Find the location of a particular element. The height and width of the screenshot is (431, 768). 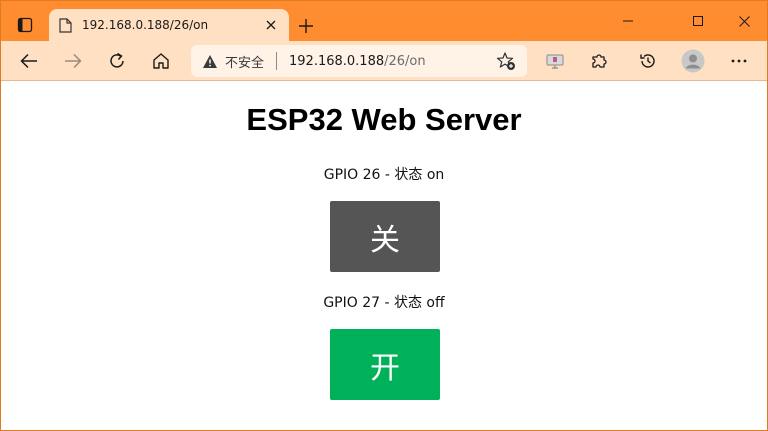

forward-button is located at coordinates (73, 61).